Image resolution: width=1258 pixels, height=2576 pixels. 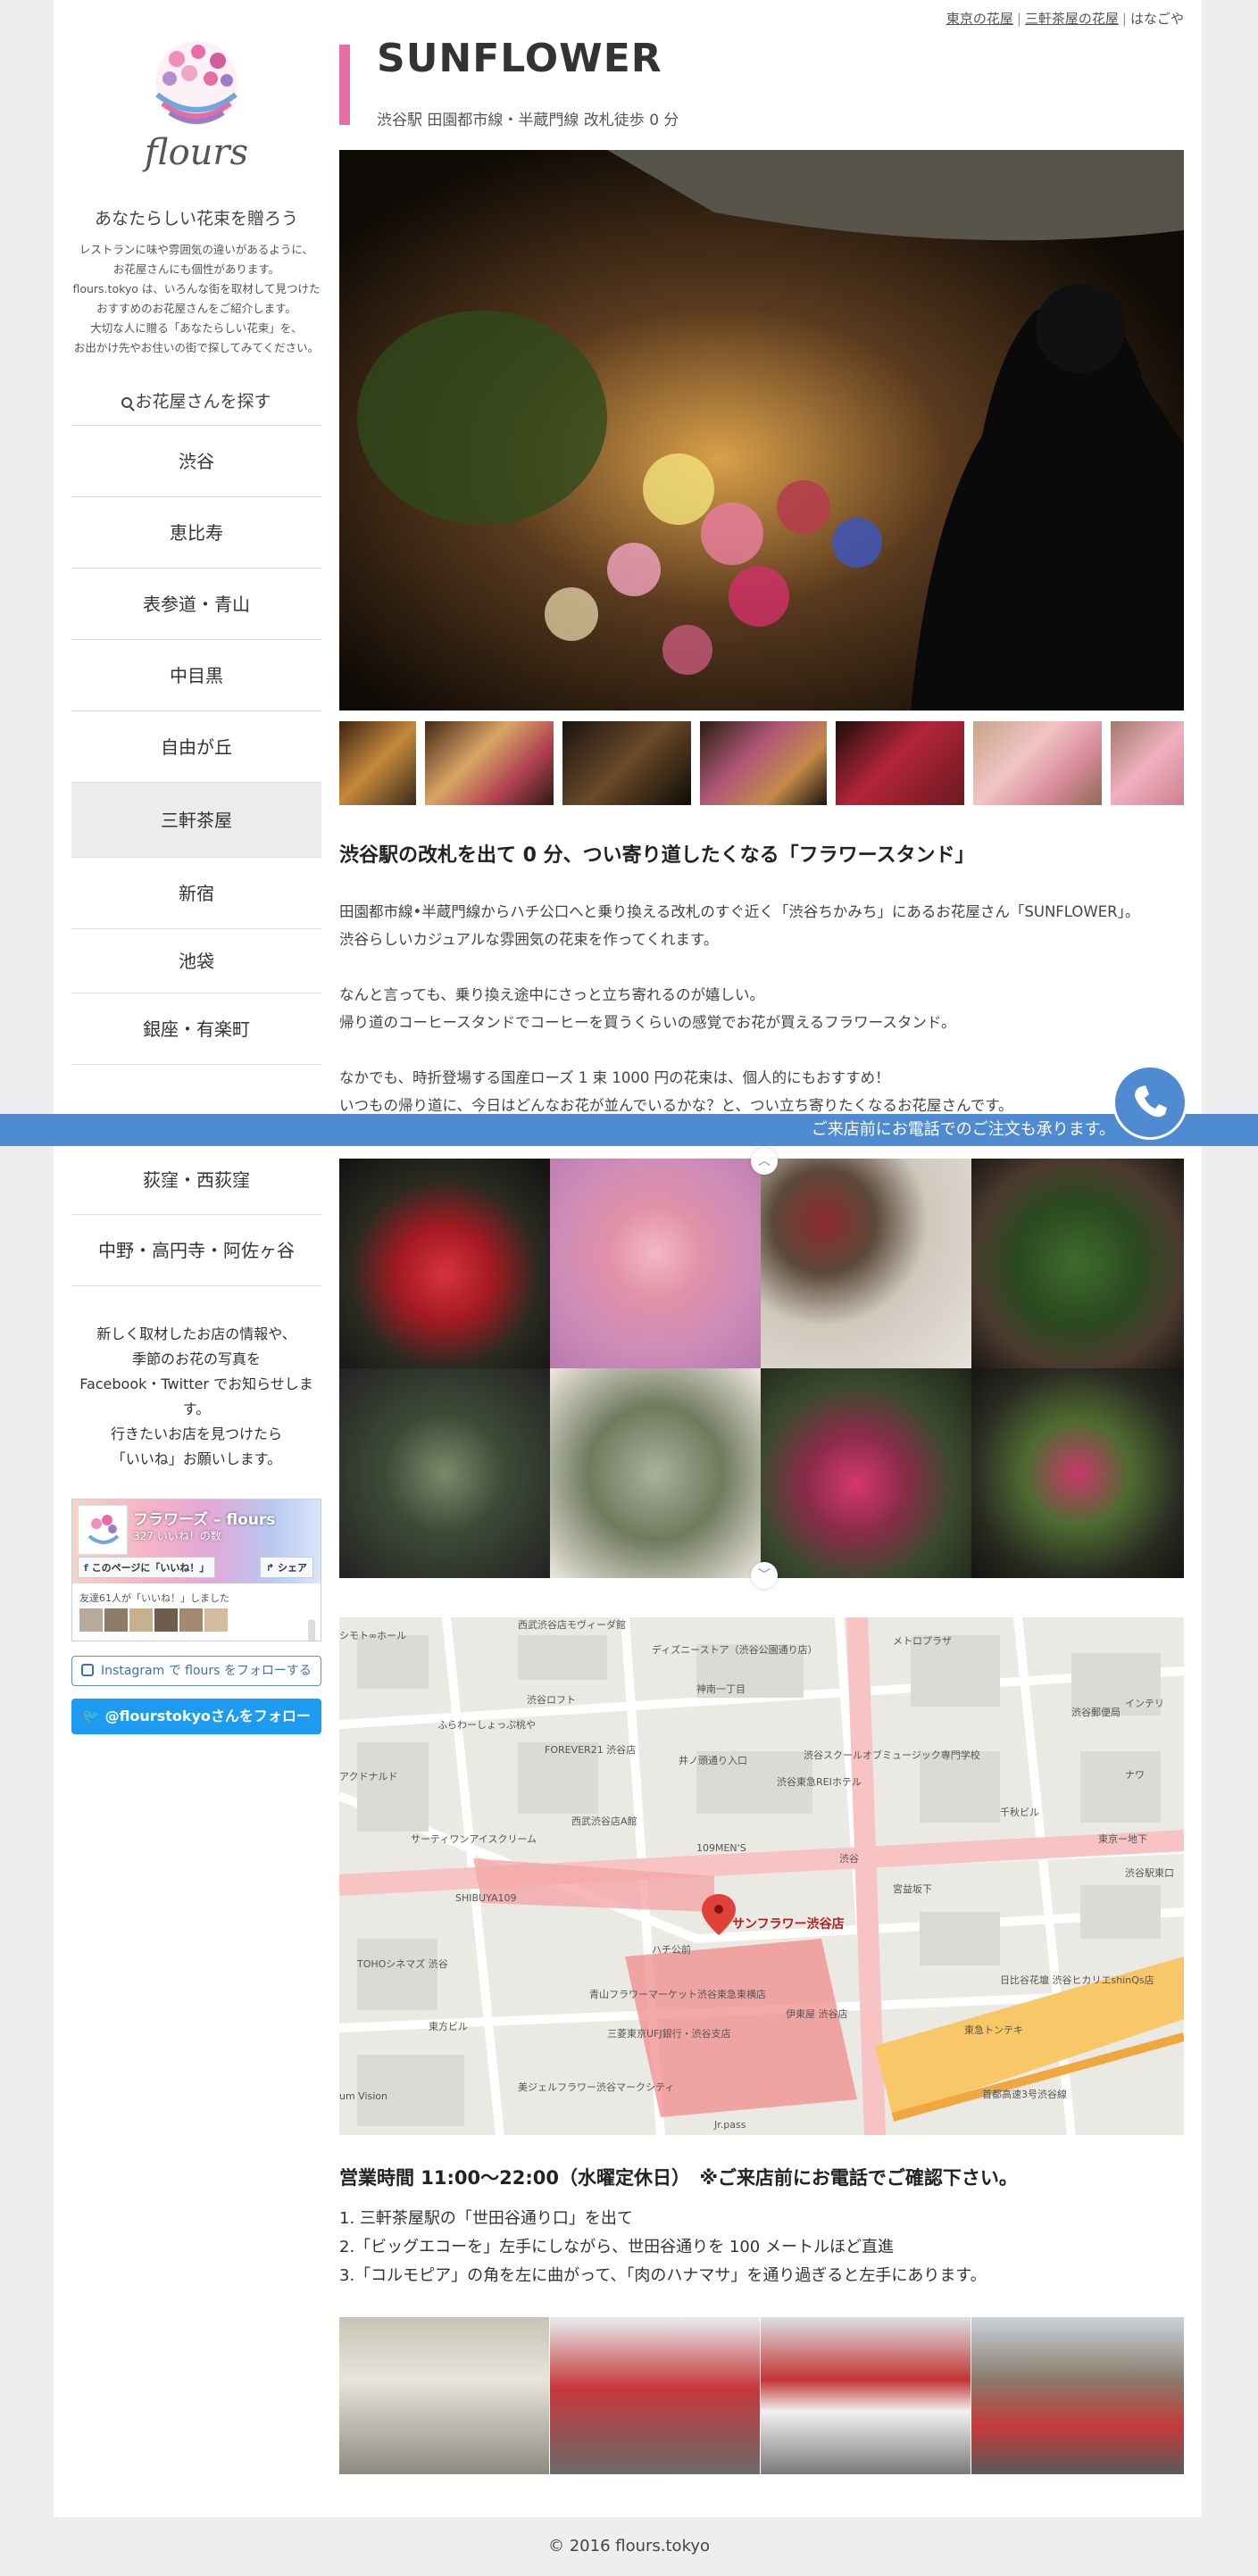 What do you see at coordinates (551, 1700) in the screenshot?
I see `map-label: 渋谷ロフト` at bounding box center [551, 1700].